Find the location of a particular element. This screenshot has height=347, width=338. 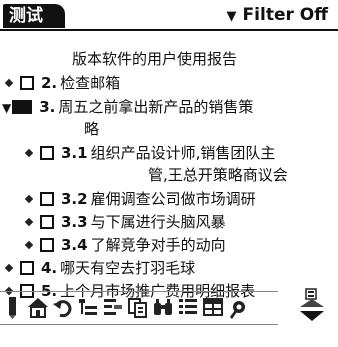

filter-dropdown: ▼ Filter Off is located at coordinates (277, 15).